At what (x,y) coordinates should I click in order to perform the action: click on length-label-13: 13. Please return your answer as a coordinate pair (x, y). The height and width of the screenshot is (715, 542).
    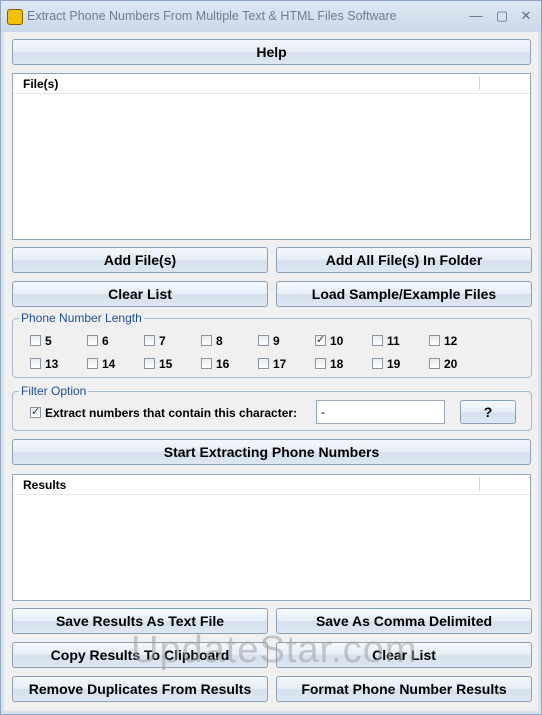
    Looking at the image, I should click on (51, 364).